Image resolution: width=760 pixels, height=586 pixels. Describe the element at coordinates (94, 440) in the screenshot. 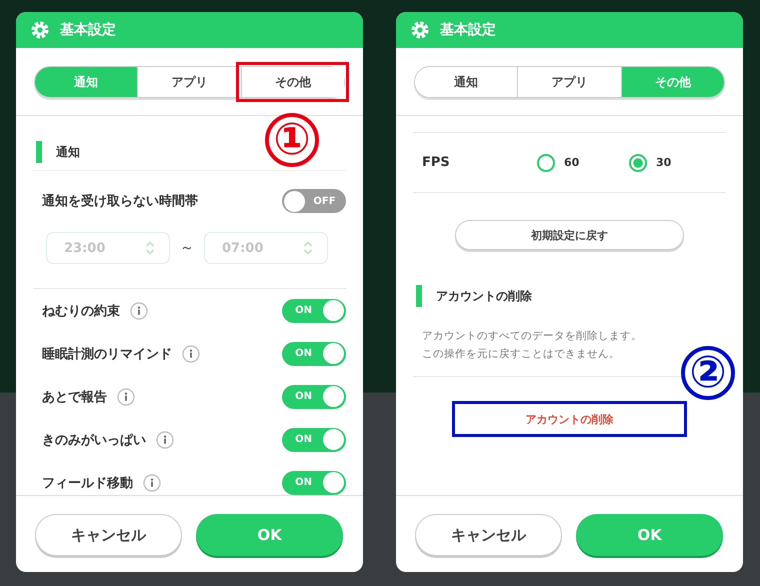

I see `setting-label: きのみがいっぱい` at that location.